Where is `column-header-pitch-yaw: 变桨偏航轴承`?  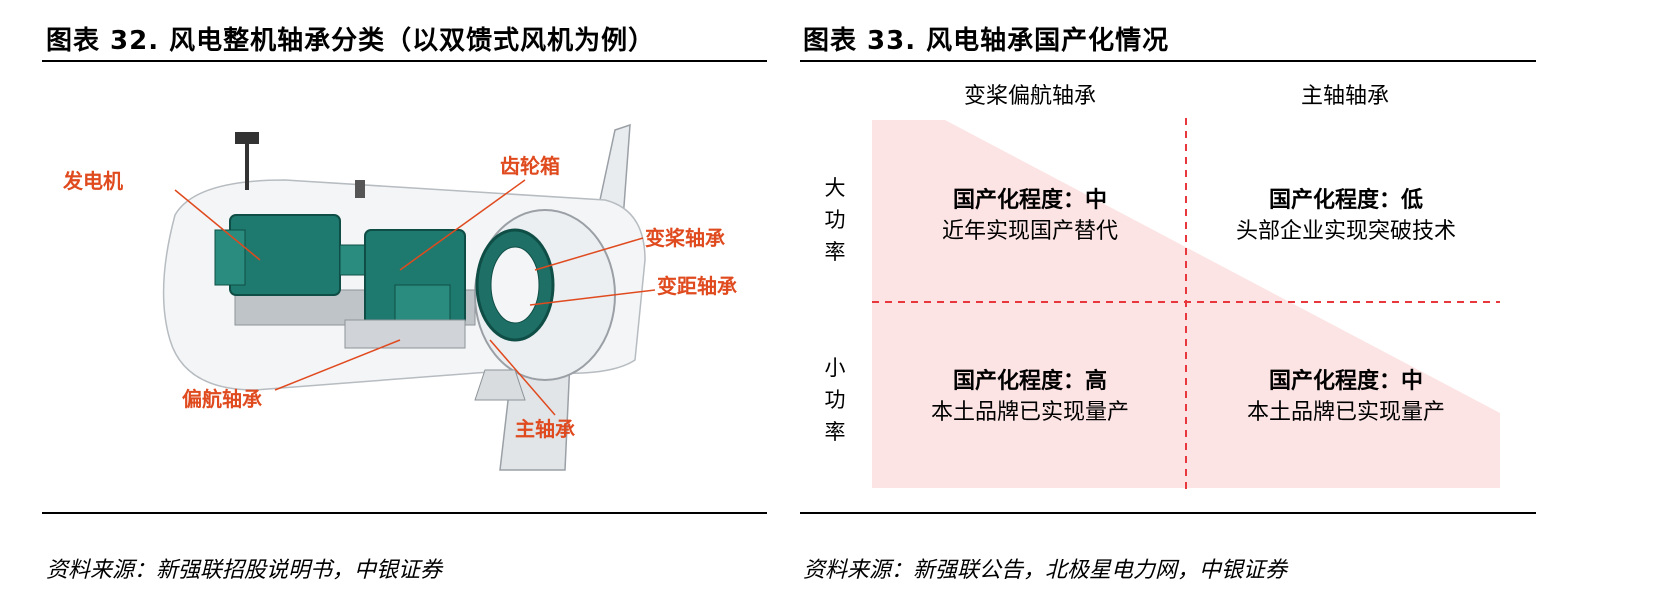
column-header-pitch-yaw: 变桨偏航轴承 is located at coordinates (1029, 96).